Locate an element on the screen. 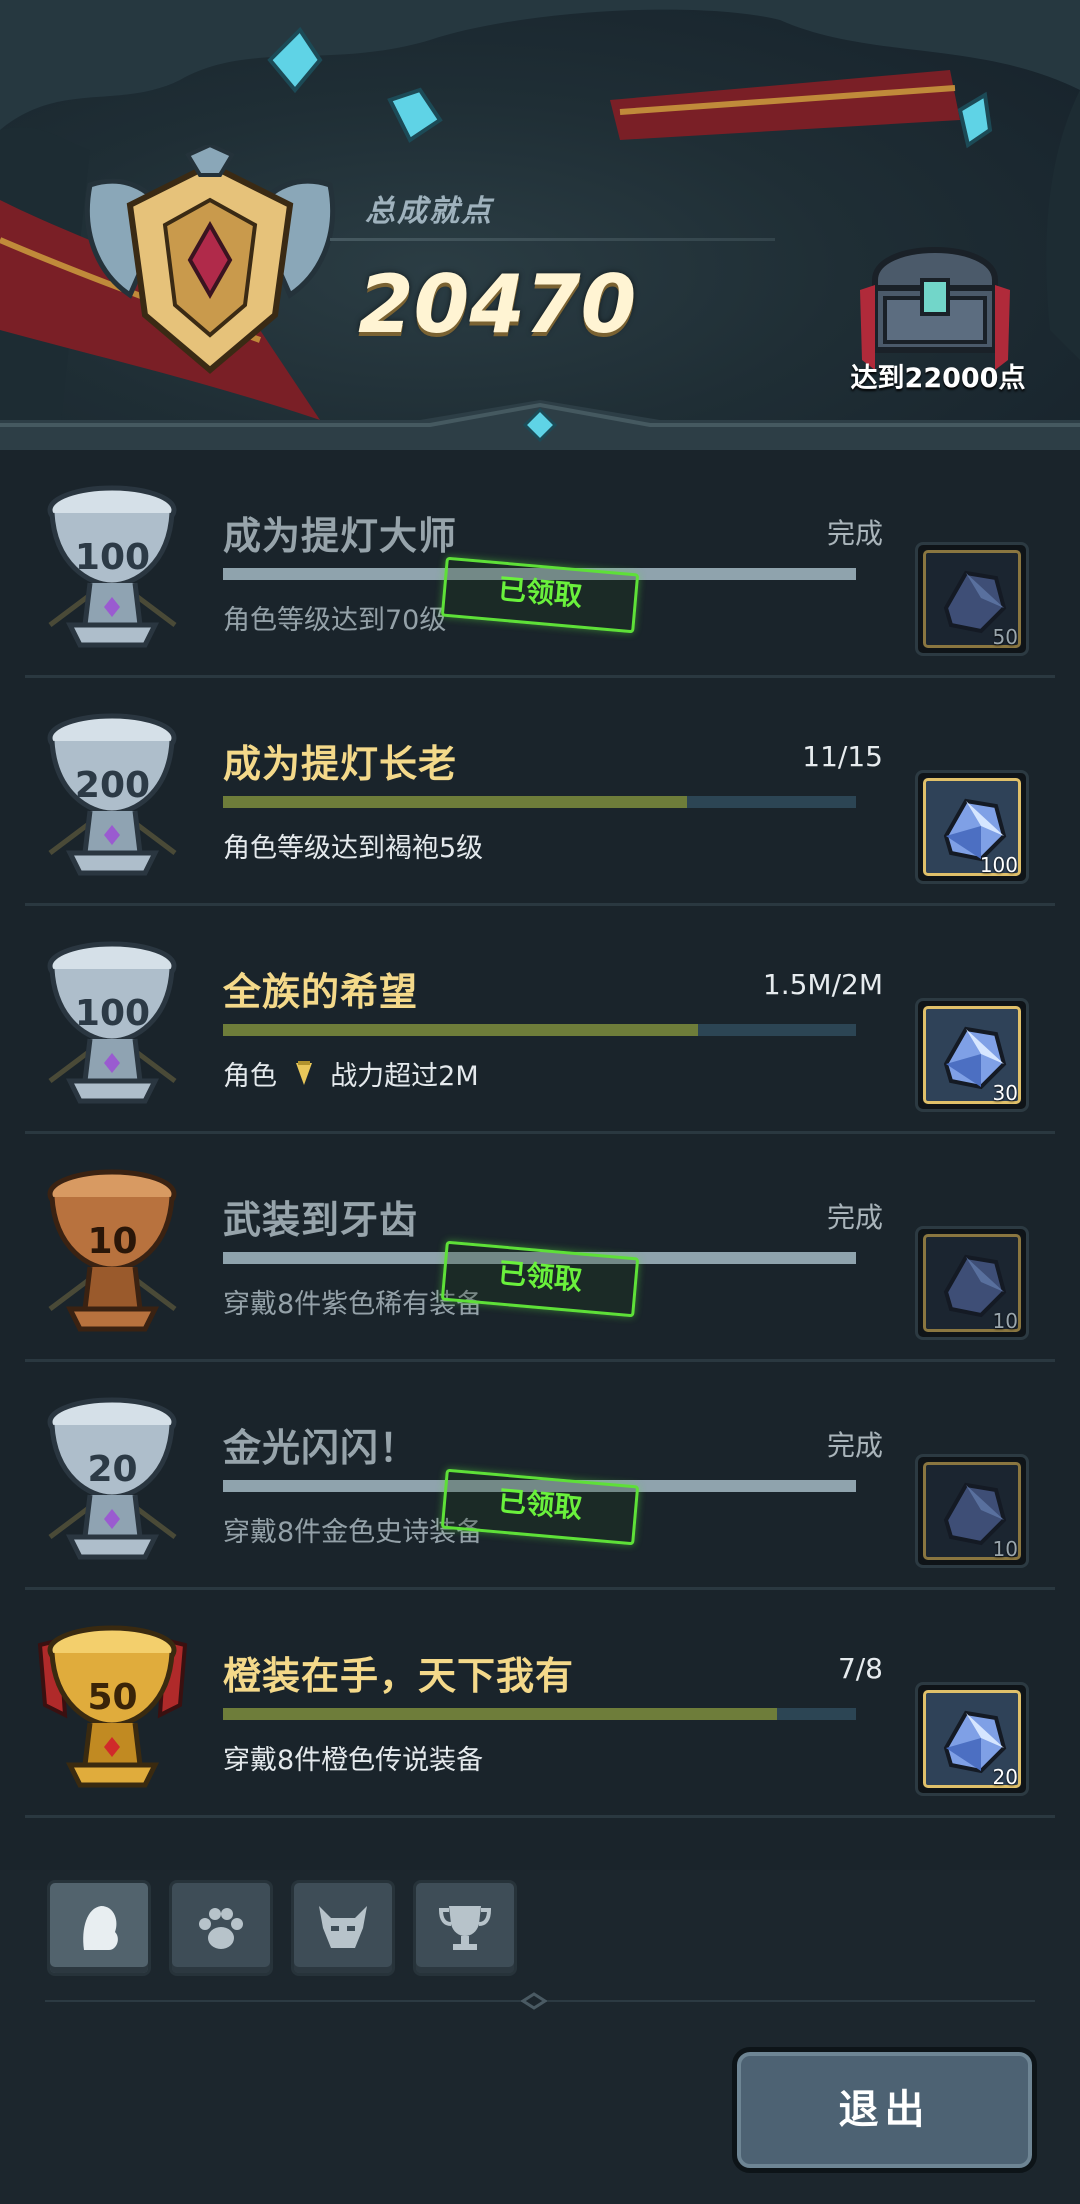 Image resolution: width=1080 pixels, height=2204 pixels. chest-target-label: 达到22000点 is located at coordinates (938, 378).